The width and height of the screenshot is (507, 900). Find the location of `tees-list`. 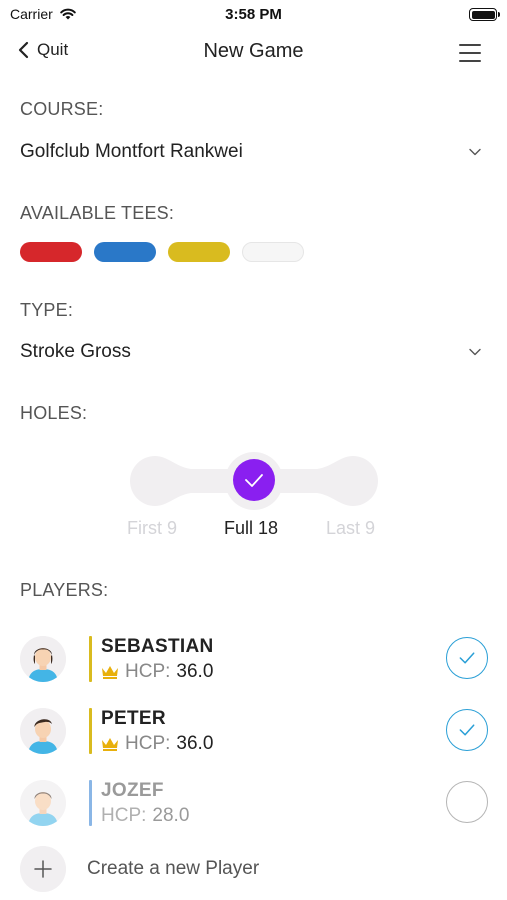

tees-list is located at coordinates (162, 252).